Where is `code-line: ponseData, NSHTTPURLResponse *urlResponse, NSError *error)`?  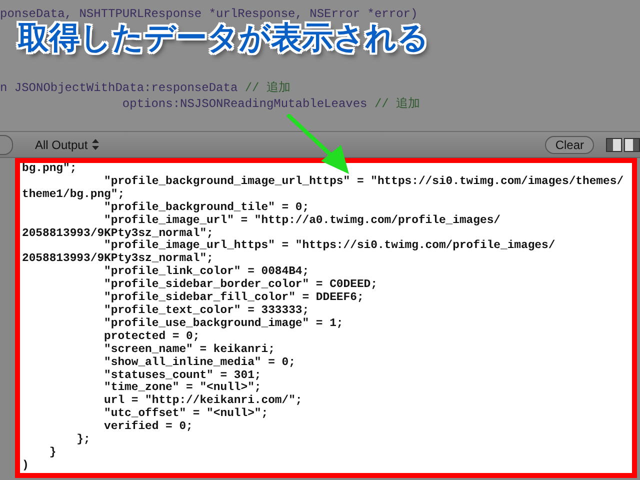
code-line: ponseData, NSHTTPURLResponse *urlResponse, NSError *error) is located at coordinates (209, 14).